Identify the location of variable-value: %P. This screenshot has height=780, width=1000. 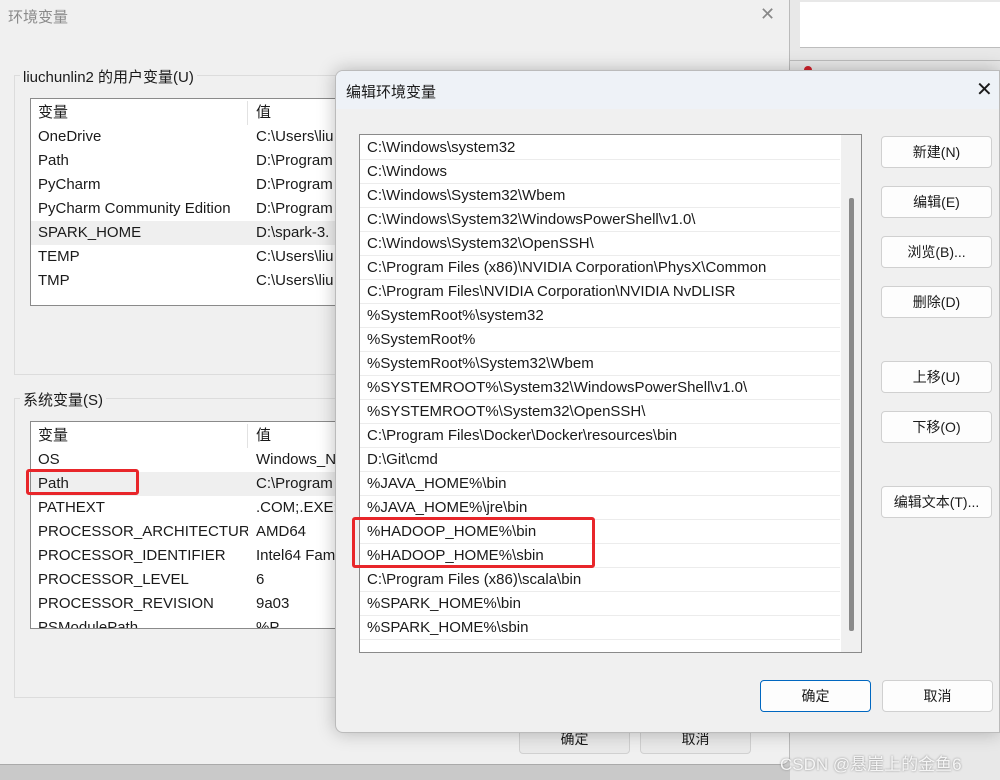
(268, 624).